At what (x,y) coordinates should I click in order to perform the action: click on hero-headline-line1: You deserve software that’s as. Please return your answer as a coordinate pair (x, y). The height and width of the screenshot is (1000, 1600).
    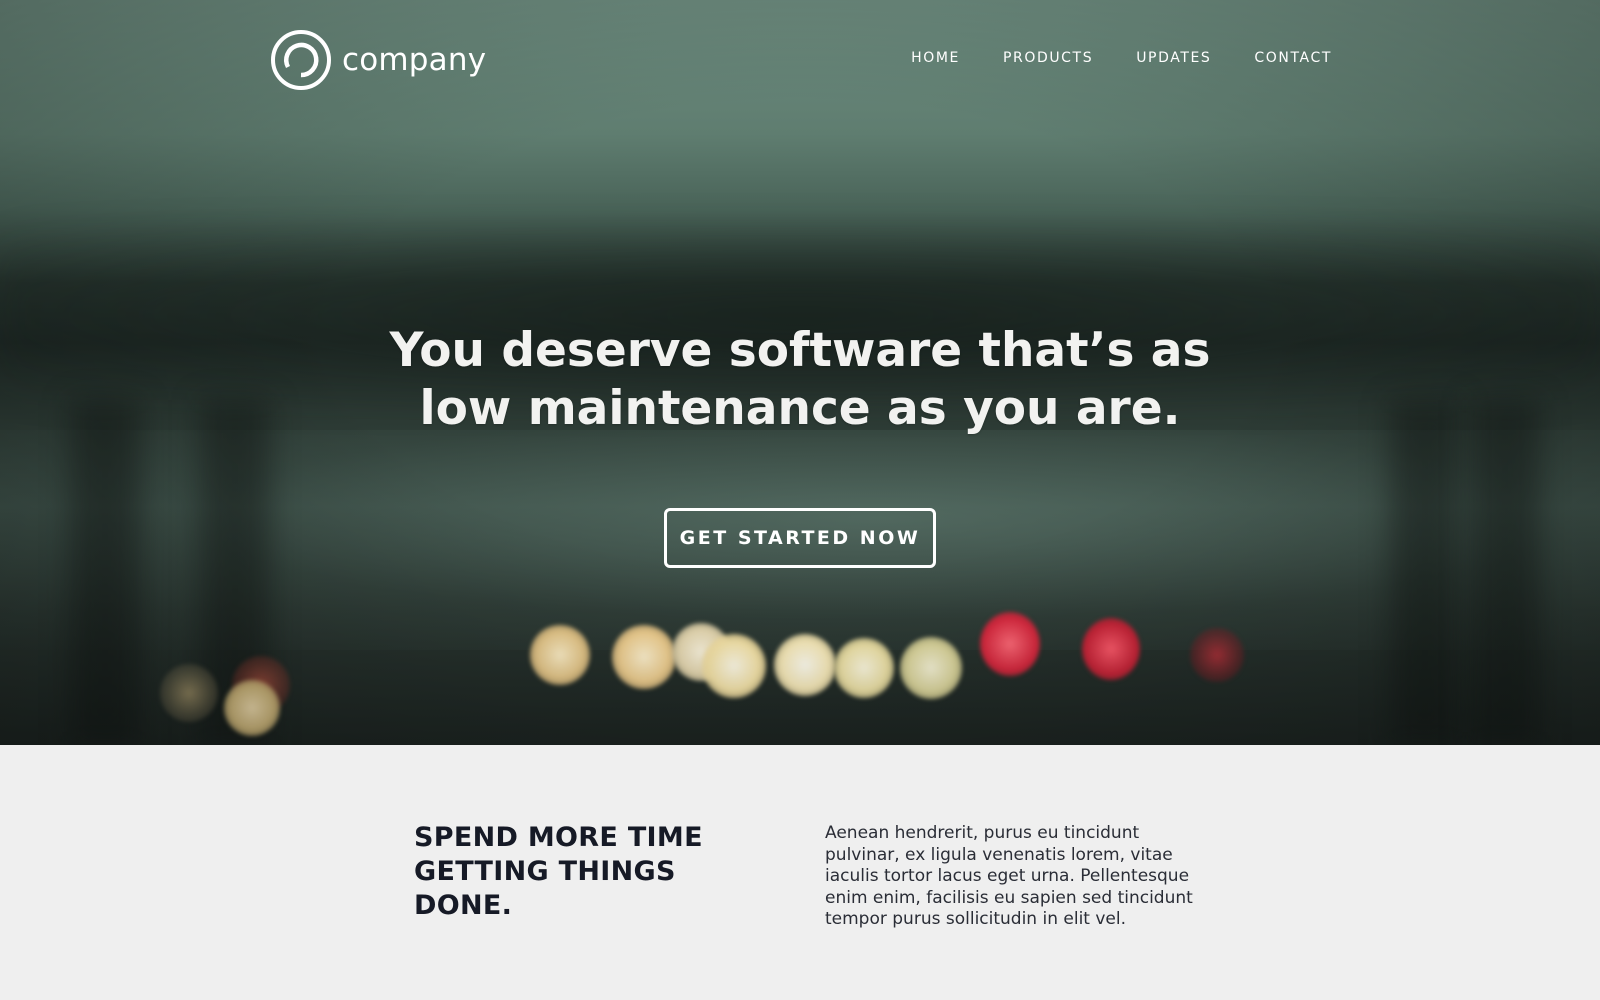
    Looking at the image, I should click on (800, 350).